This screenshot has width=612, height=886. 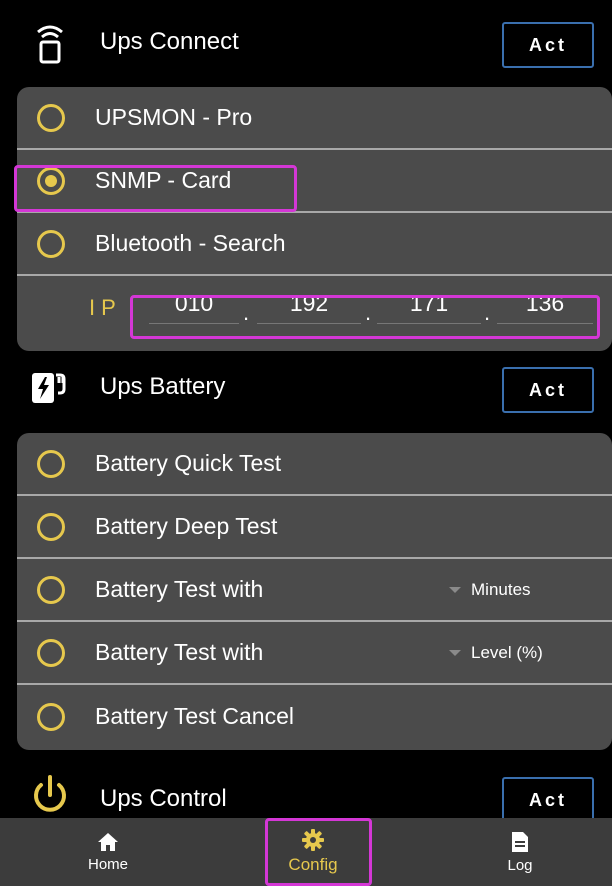 What do you see at coordinates (190, 243) in the screenshot?
I see `option-label: Bluetooth - Search` at bounding box center [190, 243].